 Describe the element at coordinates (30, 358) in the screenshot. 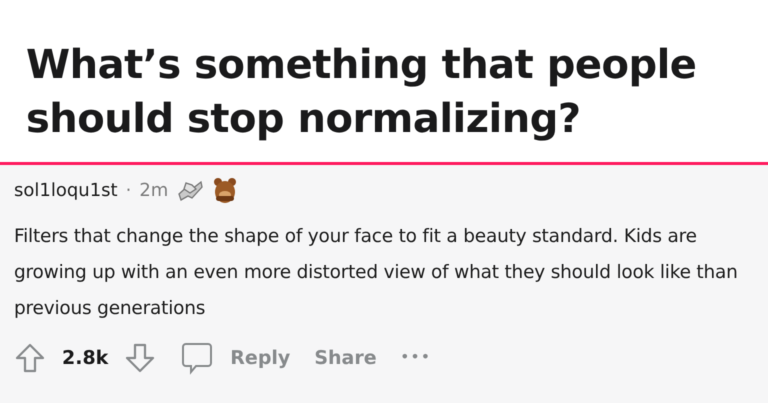

I see `upvote-icon` at that location.